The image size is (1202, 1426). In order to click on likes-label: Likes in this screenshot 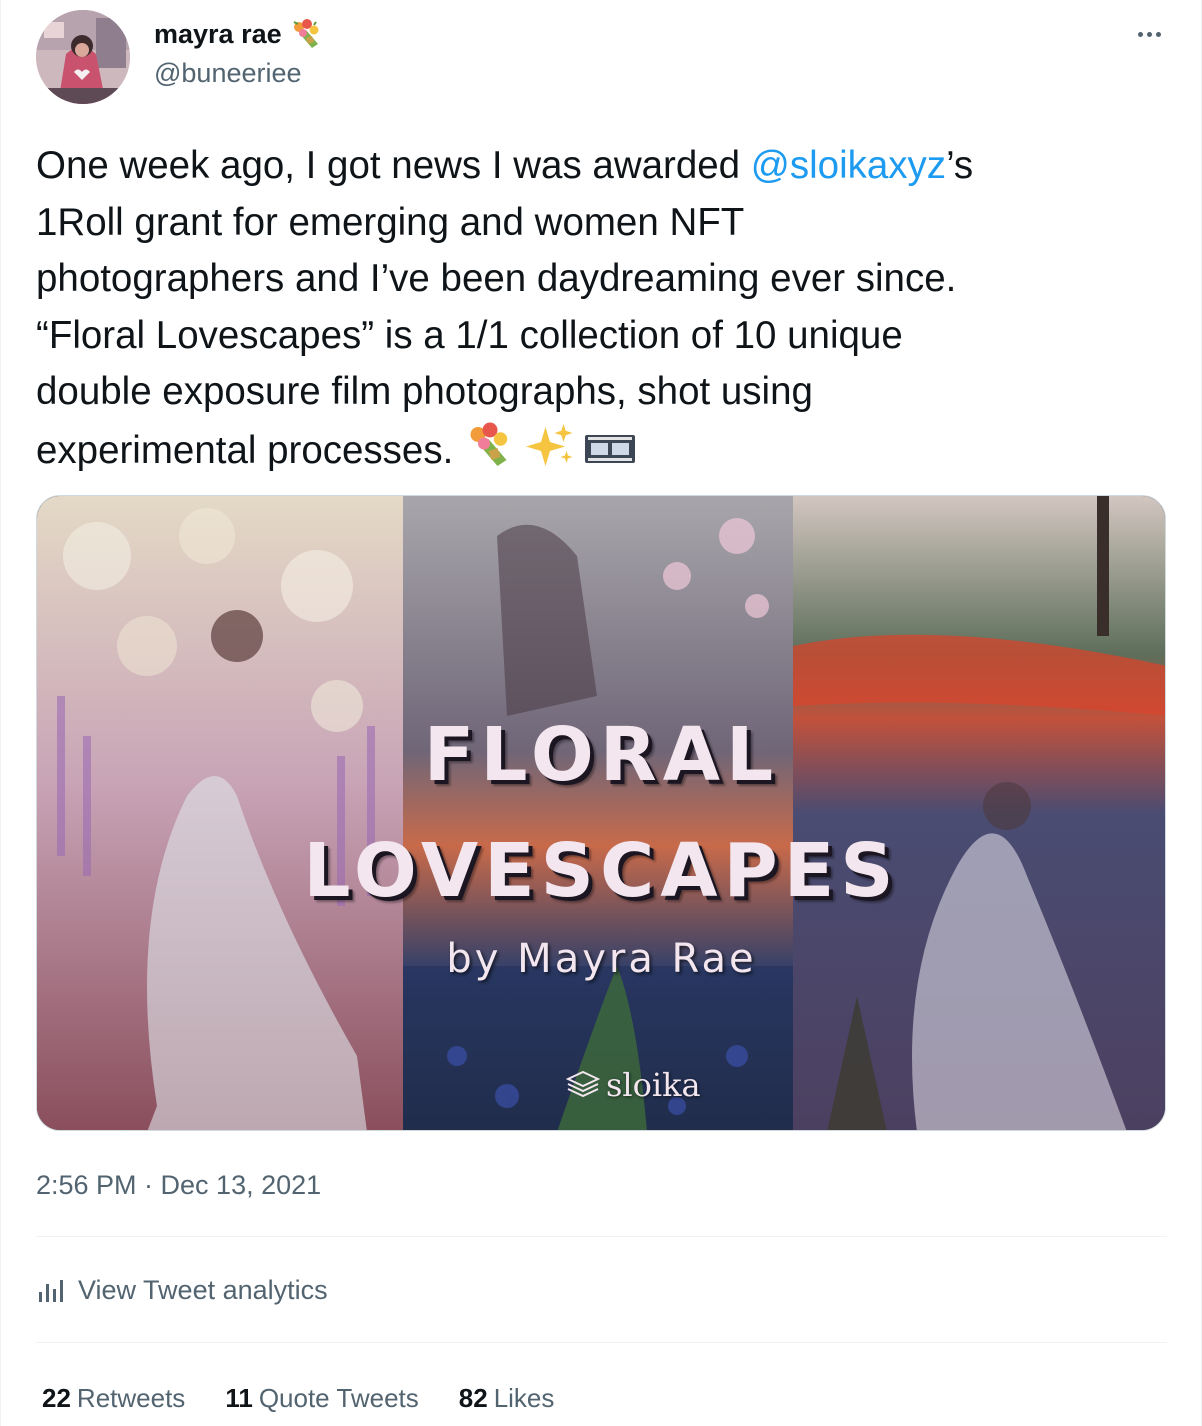, I will do `click(524, 1398)`.